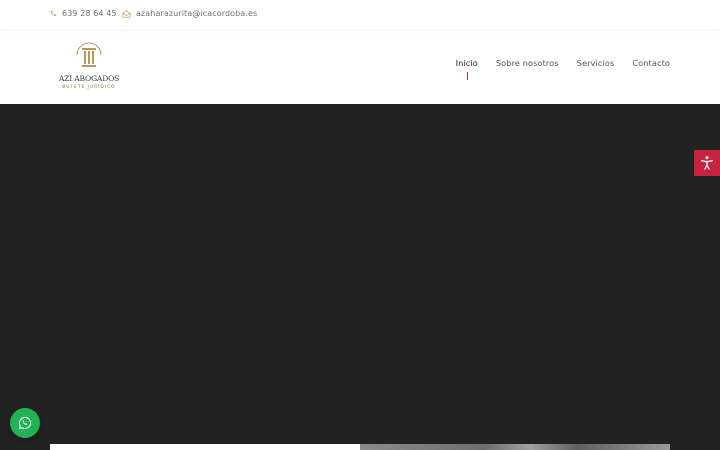 This screenshot has width=720, height=450. Describe the element at coordinates (197, 13) in the screenshot. I see `email-address: azaharazurita@icacordoba.es` at that location.